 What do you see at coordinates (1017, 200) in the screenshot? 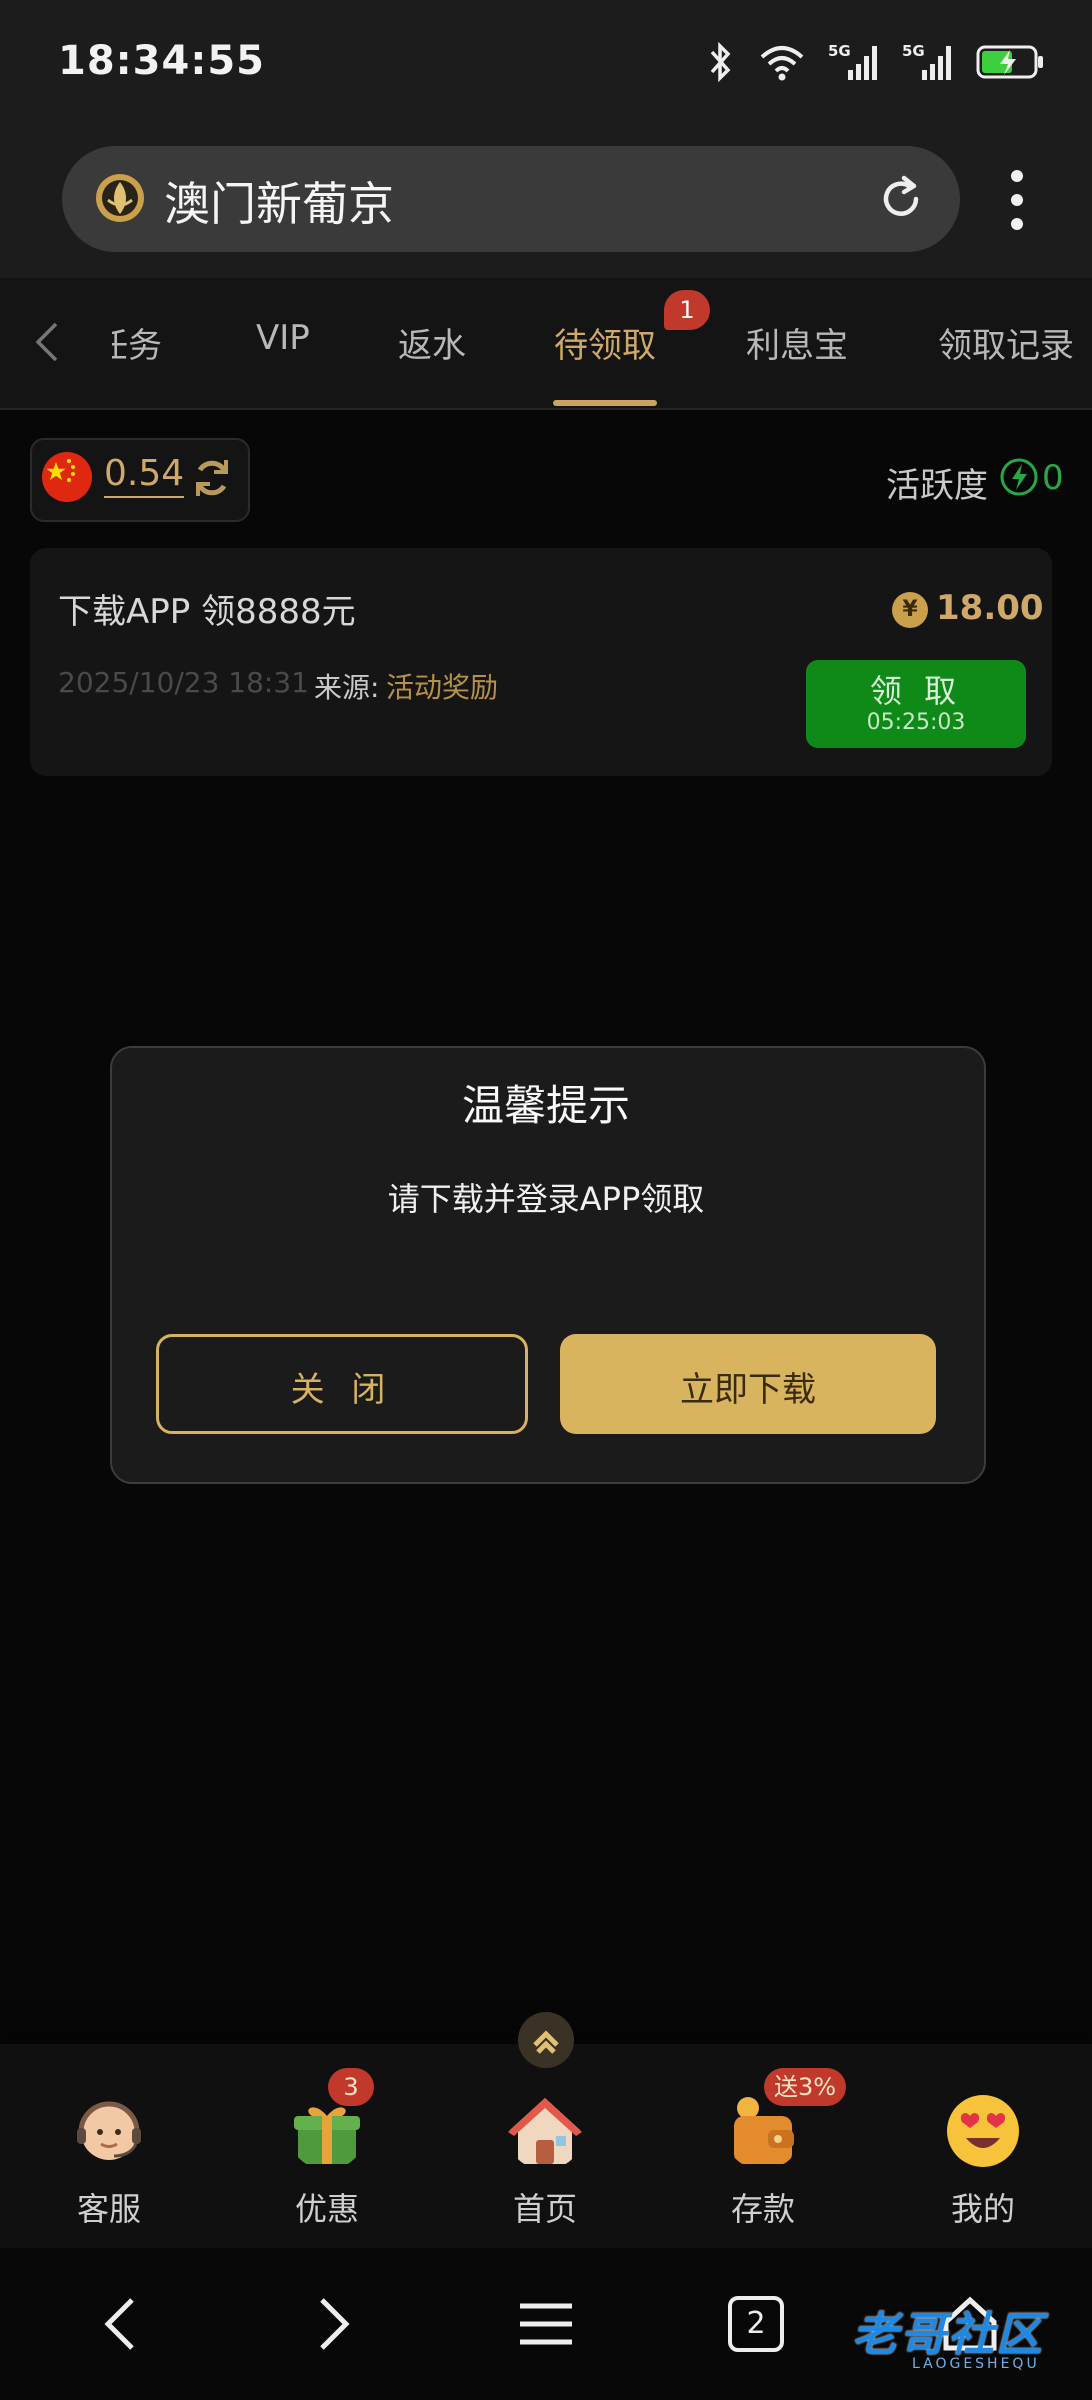
I see `more-menu-icon` at bounding box center [1017, 200].